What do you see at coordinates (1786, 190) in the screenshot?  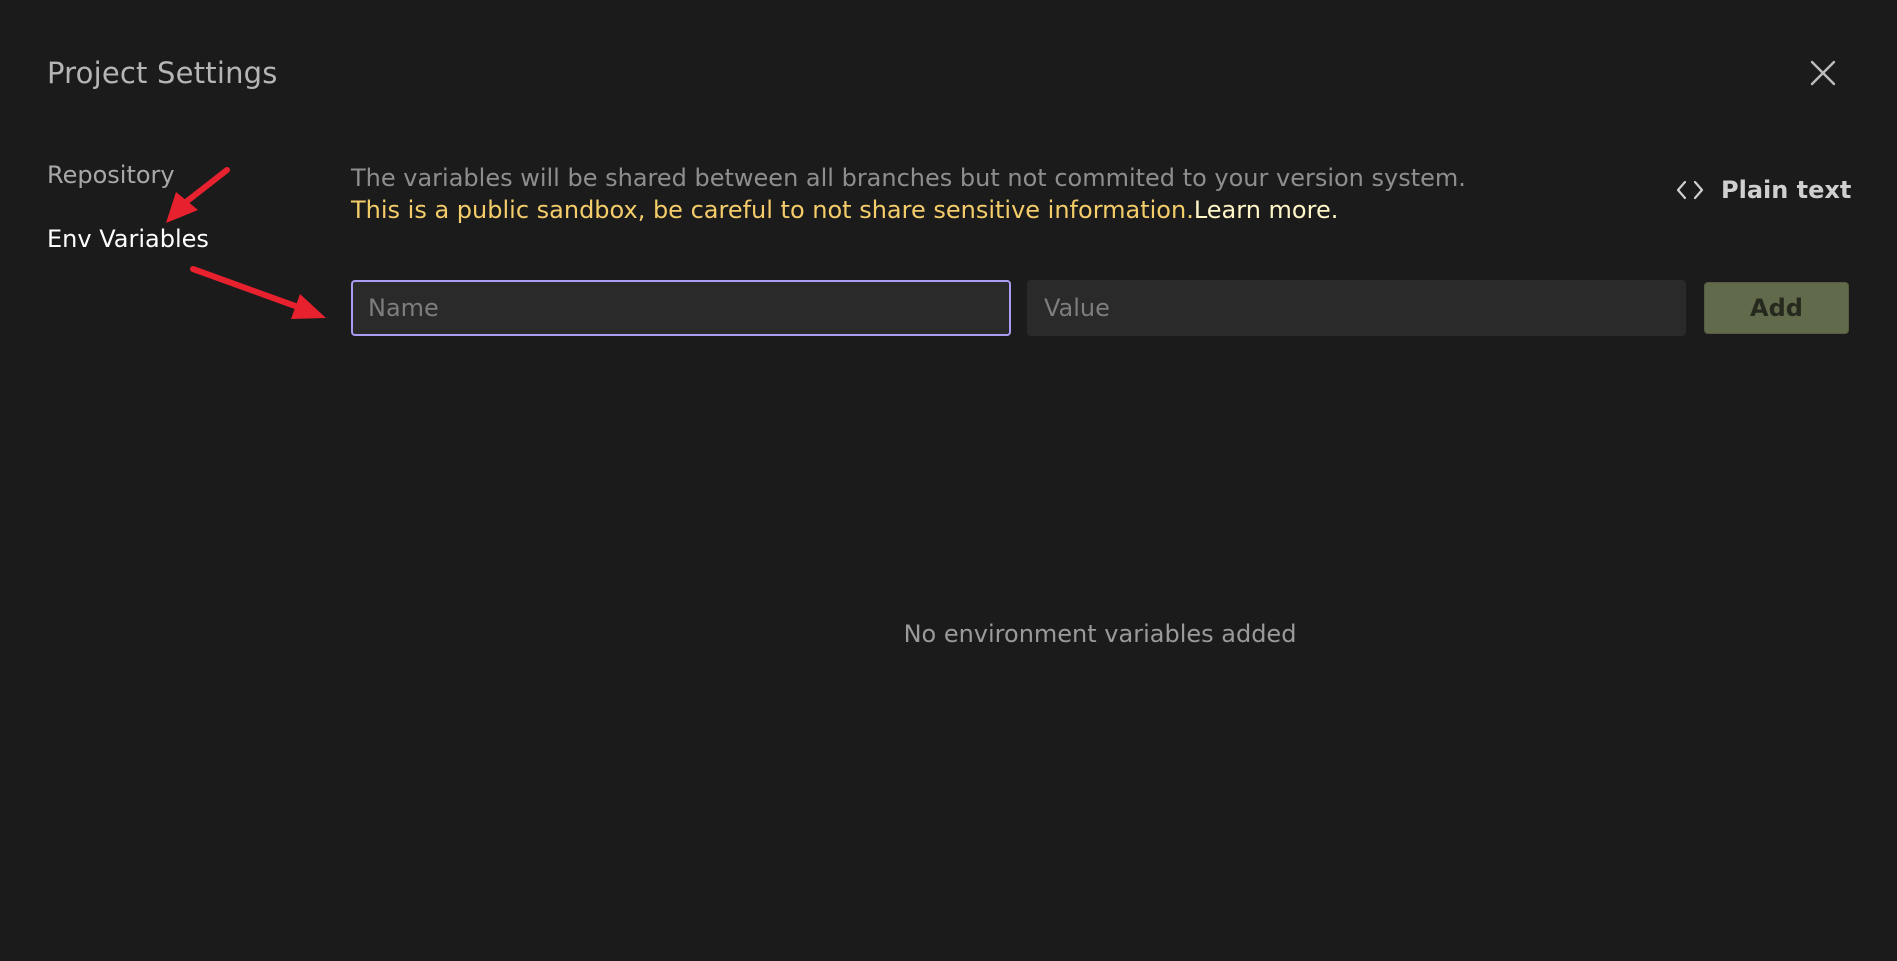 I see `plain-text-label: Plain text` at bounding box center [1786, 190].